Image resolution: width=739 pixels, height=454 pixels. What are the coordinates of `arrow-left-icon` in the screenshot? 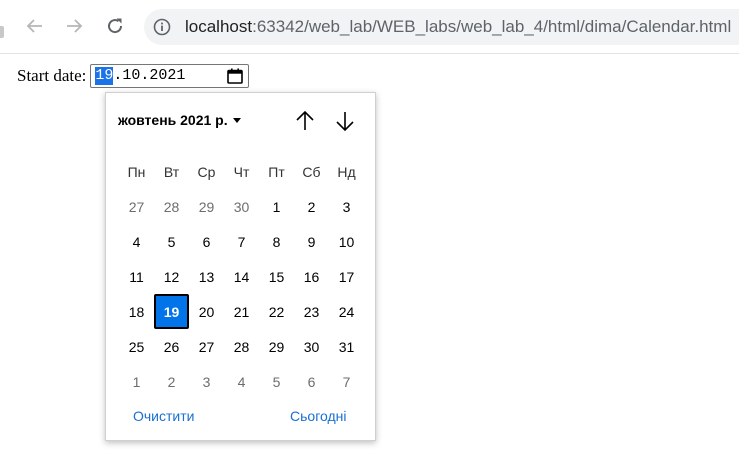 It's located at (34, 26).